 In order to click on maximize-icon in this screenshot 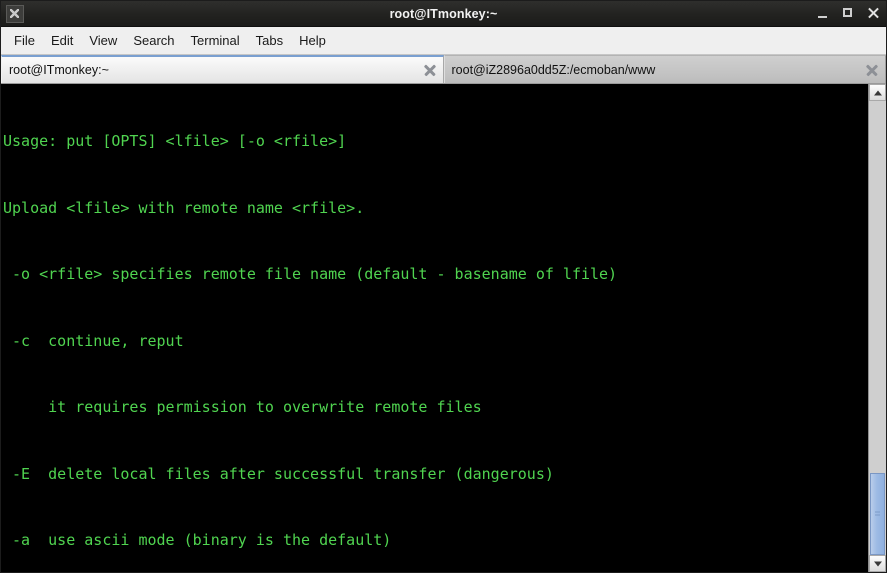, I will do `click(848, 13)`.